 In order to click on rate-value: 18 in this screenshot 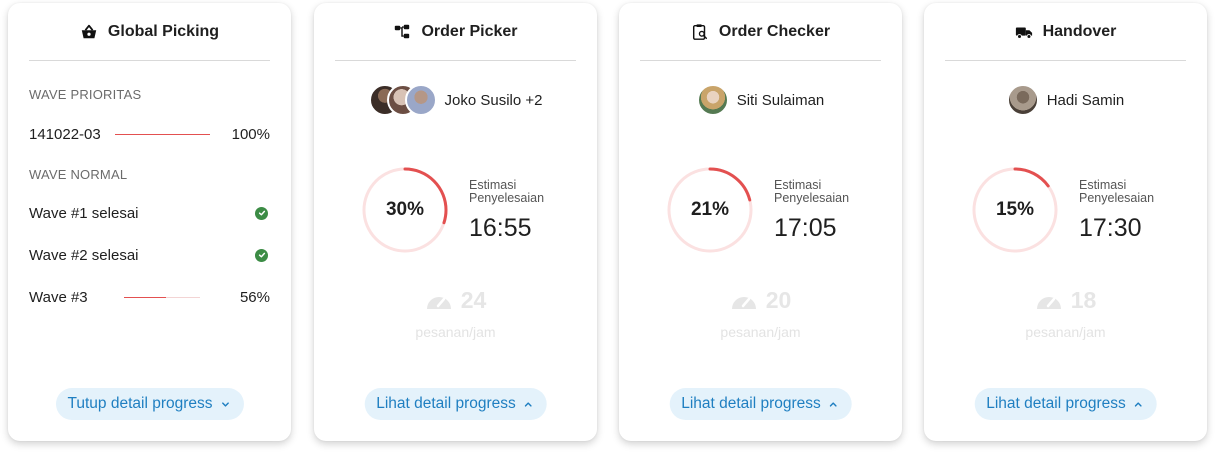, I will do `click(1083, 300)`.